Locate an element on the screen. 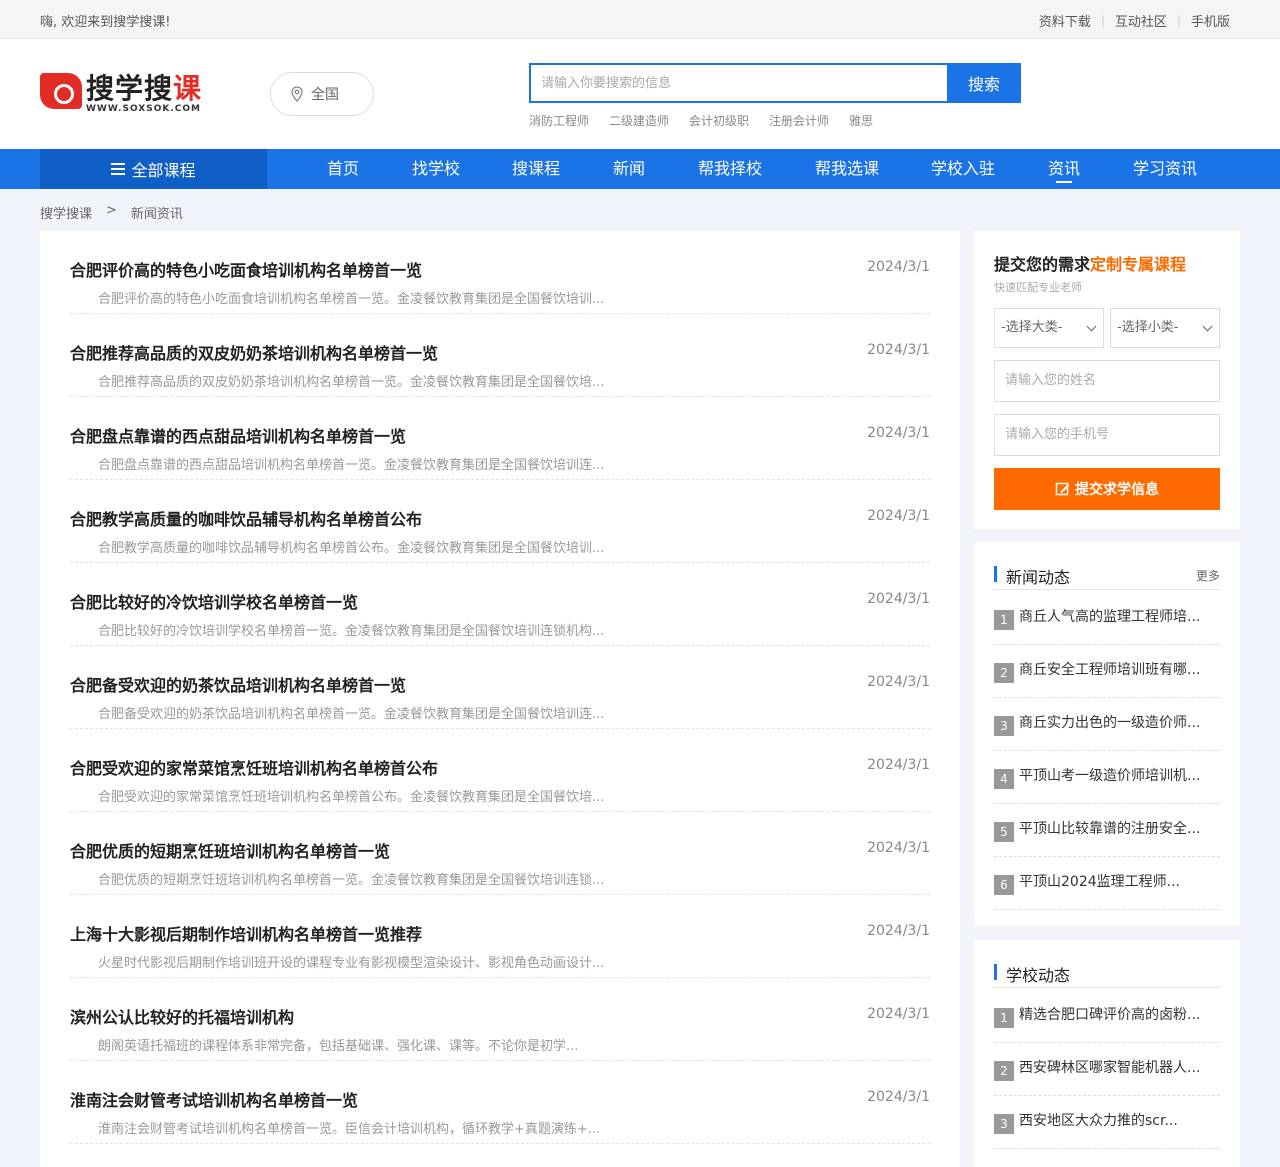 The height and width of the screenshot is (1167, 1280). news-title: 合肥推荐高品质的双皮奶奶茶培训机构名单榜首一览 is located at coordinates (254, 352).